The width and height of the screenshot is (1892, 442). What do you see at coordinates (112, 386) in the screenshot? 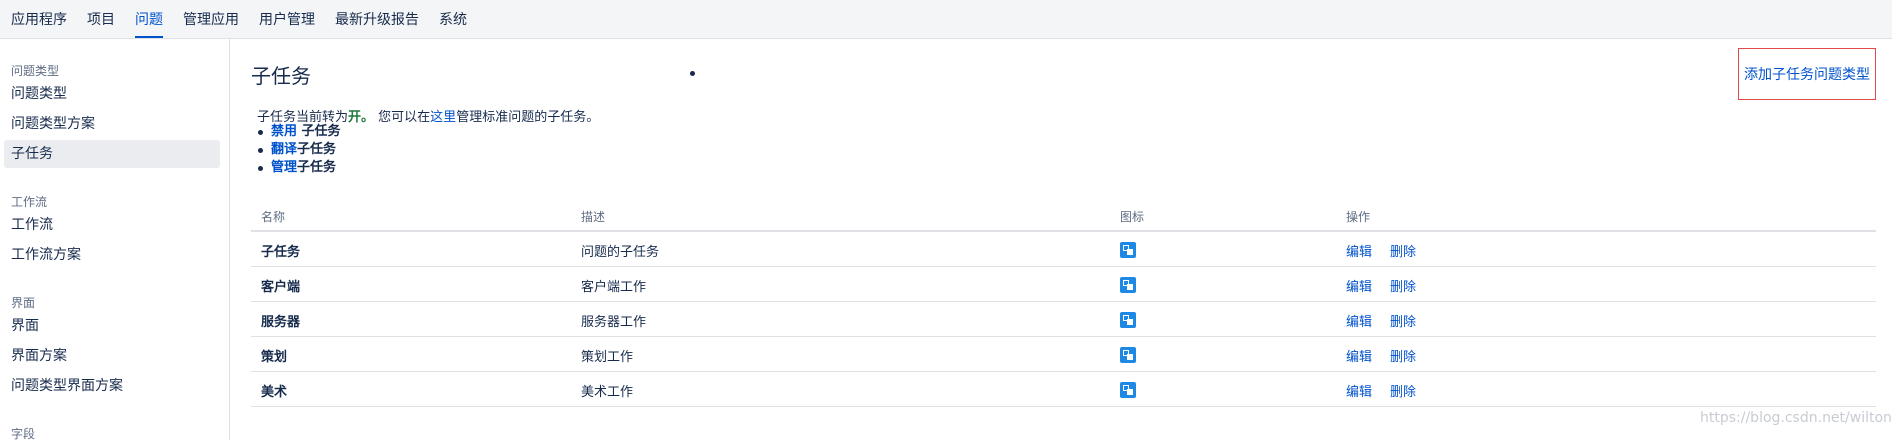
I see `sidebar-item-issue-type-screen-schemes: 问题类型界面方案` at bounding box center [112, 386].